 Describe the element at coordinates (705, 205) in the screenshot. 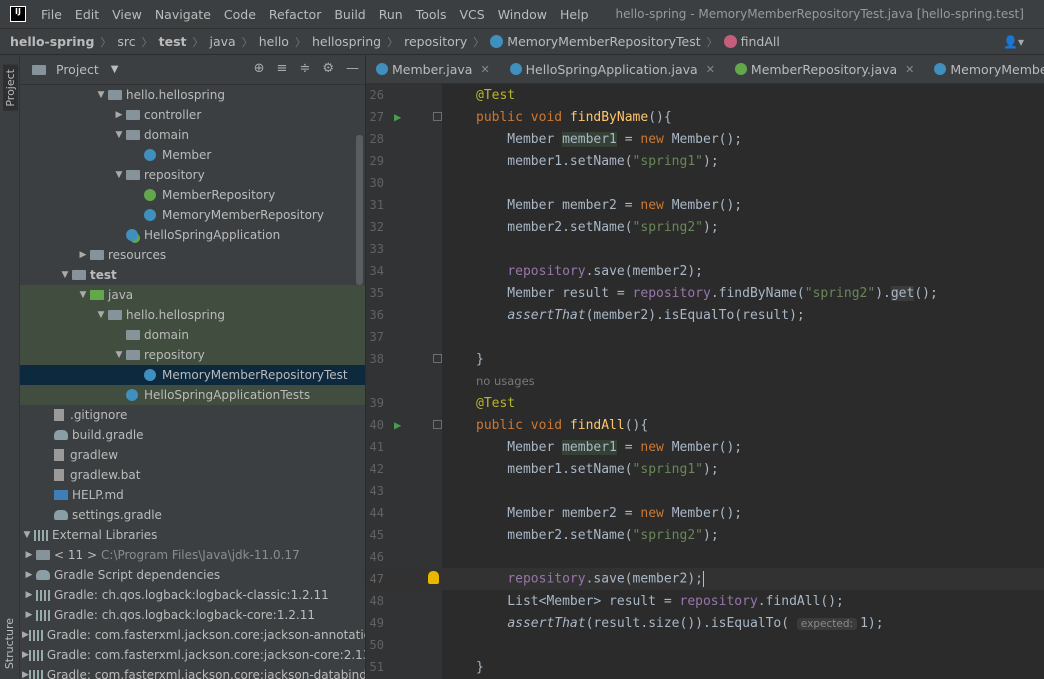

I see `code-line: 31 Member member2 = new Member();` at that location.